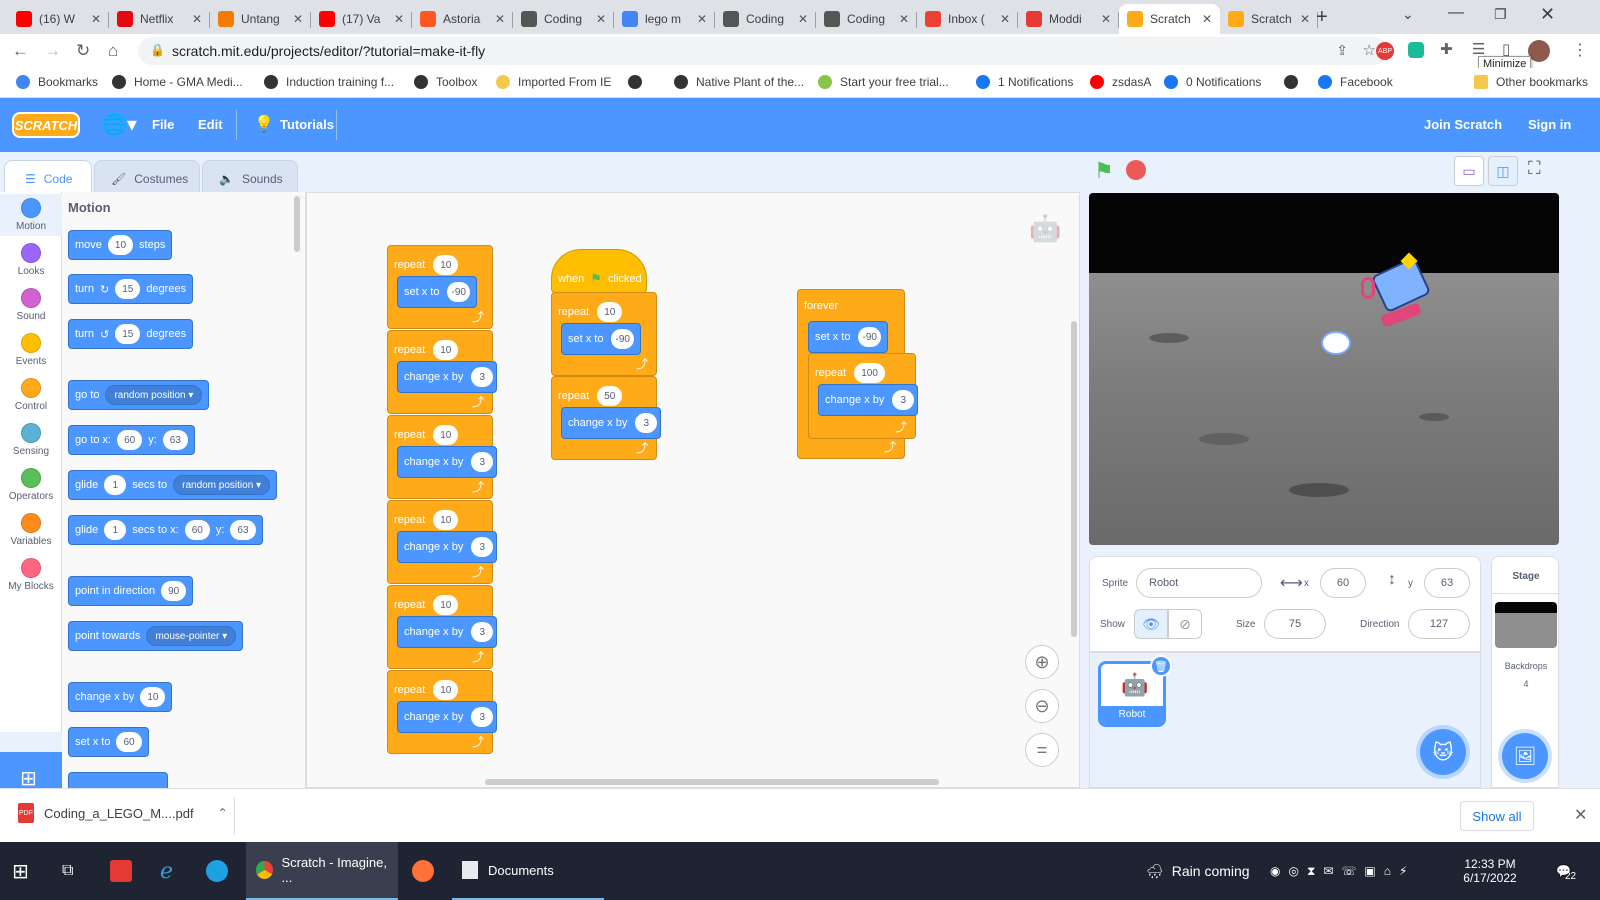 Image resolution: width=1600 pixels, height=900 pixels. What do you see at coordinates (1185, 624) in the screenshot?
I see `show-hidden-button: ⊘` at bounding box center [1185, 624].